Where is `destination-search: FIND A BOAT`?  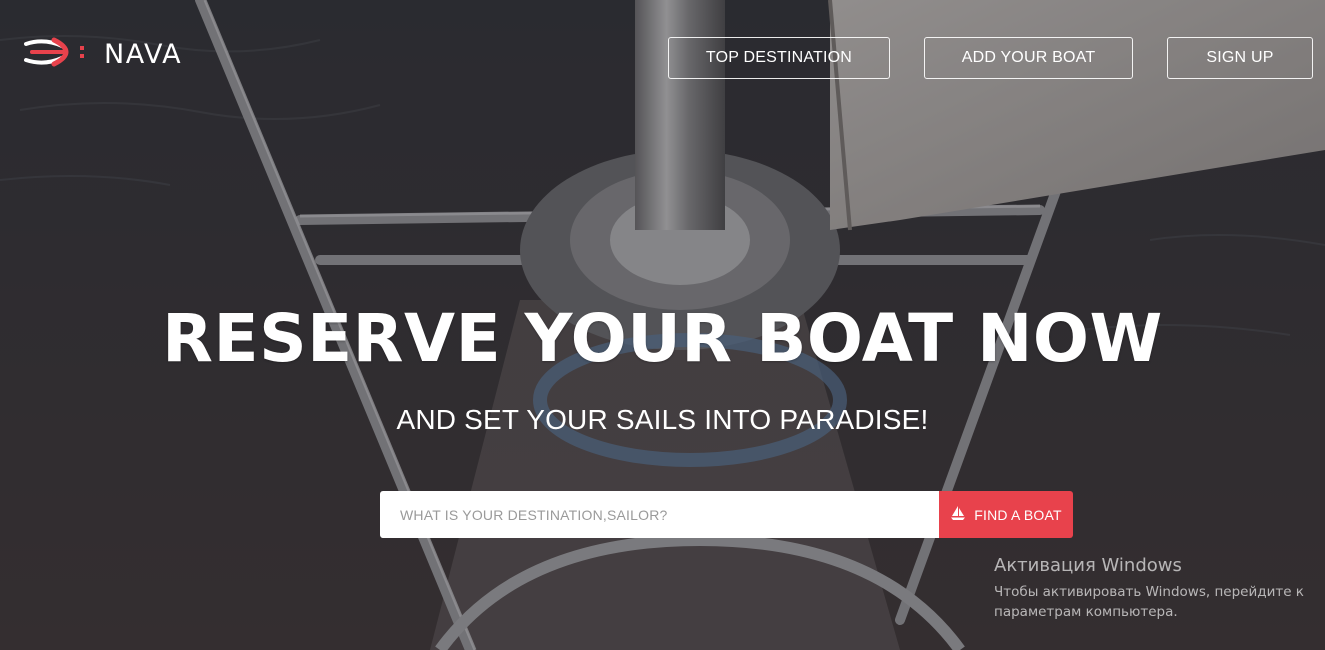 destination-search: FIND A BOAT is located at coordinates (726, 514).